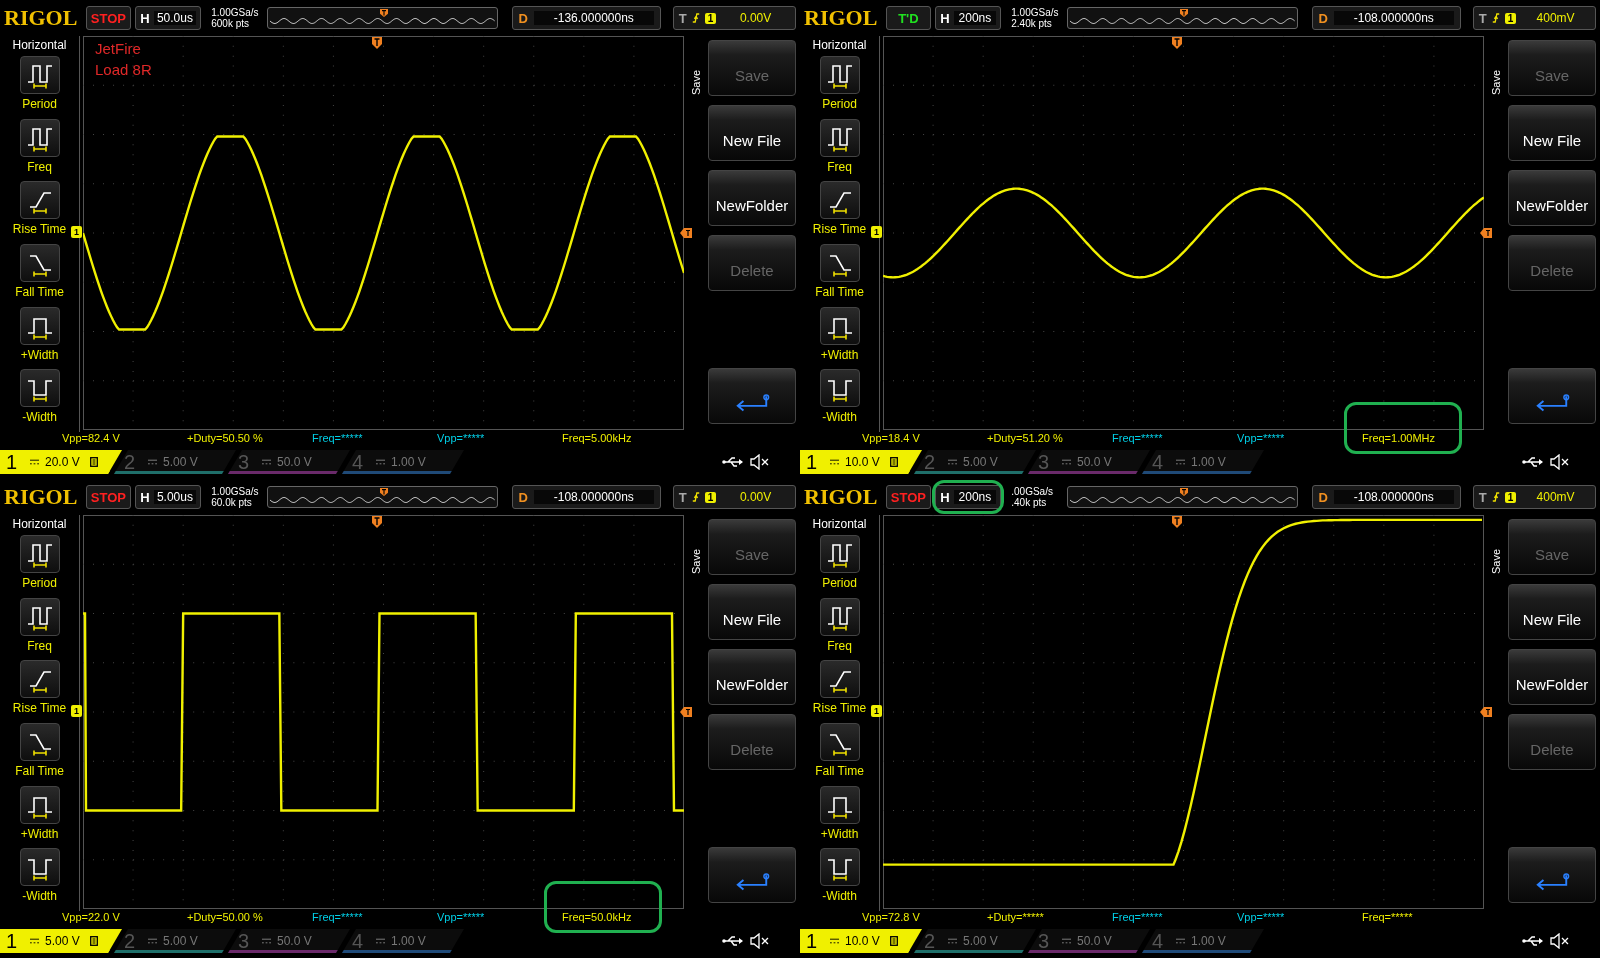  Describe the element at coordinates (225, 438) in the screenshot. I see `measurement-value: +Duty=50.50 %` at that location.